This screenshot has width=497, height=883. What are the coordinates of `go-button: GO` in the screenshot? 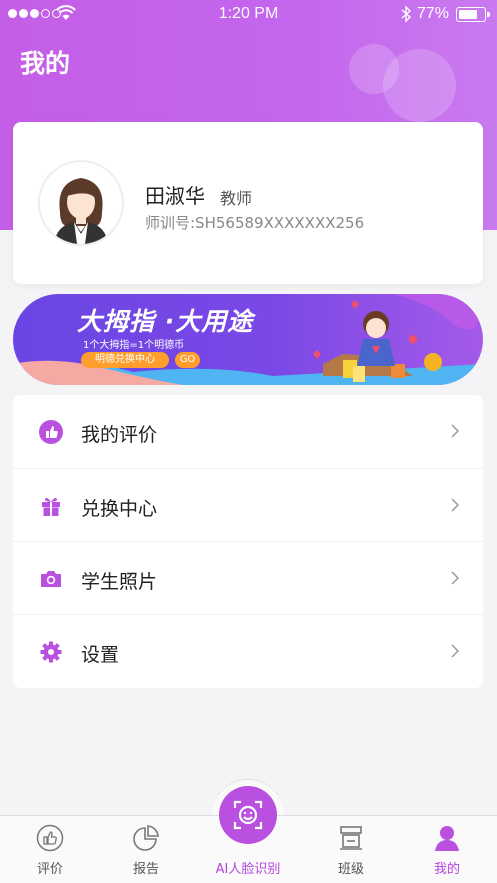 It's located at (187, 360).